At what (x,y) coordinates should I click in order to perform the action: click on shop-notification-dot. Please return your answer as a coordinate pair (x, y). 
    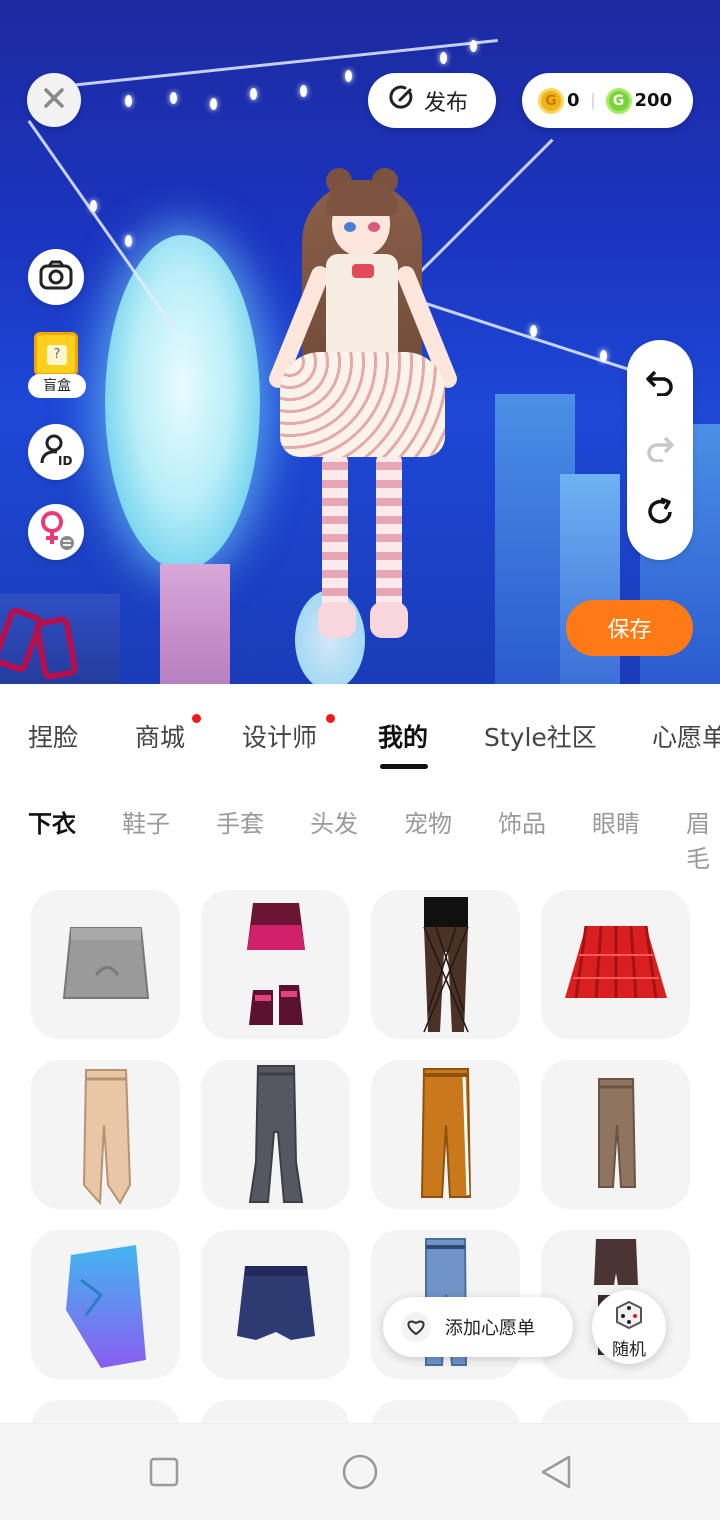
    Looking at the image, I should click on (196, 718).